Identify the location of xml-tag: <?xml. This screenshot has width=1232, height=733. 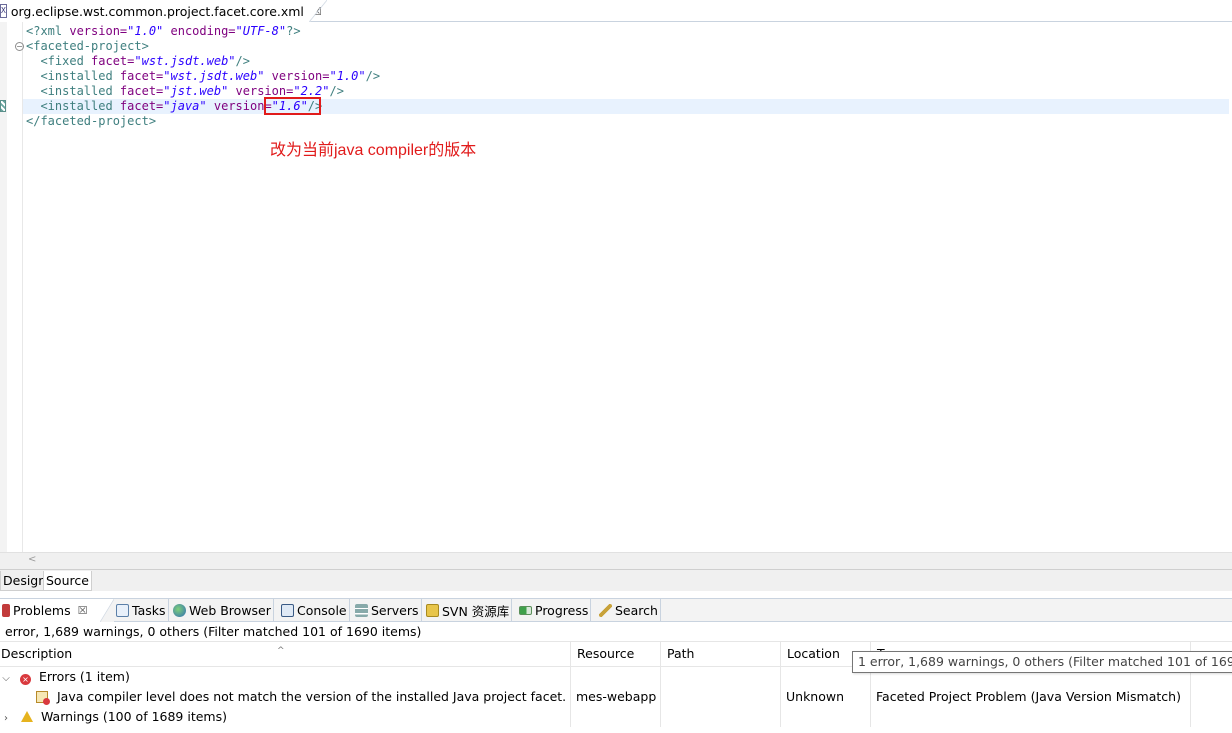
(48, 31).